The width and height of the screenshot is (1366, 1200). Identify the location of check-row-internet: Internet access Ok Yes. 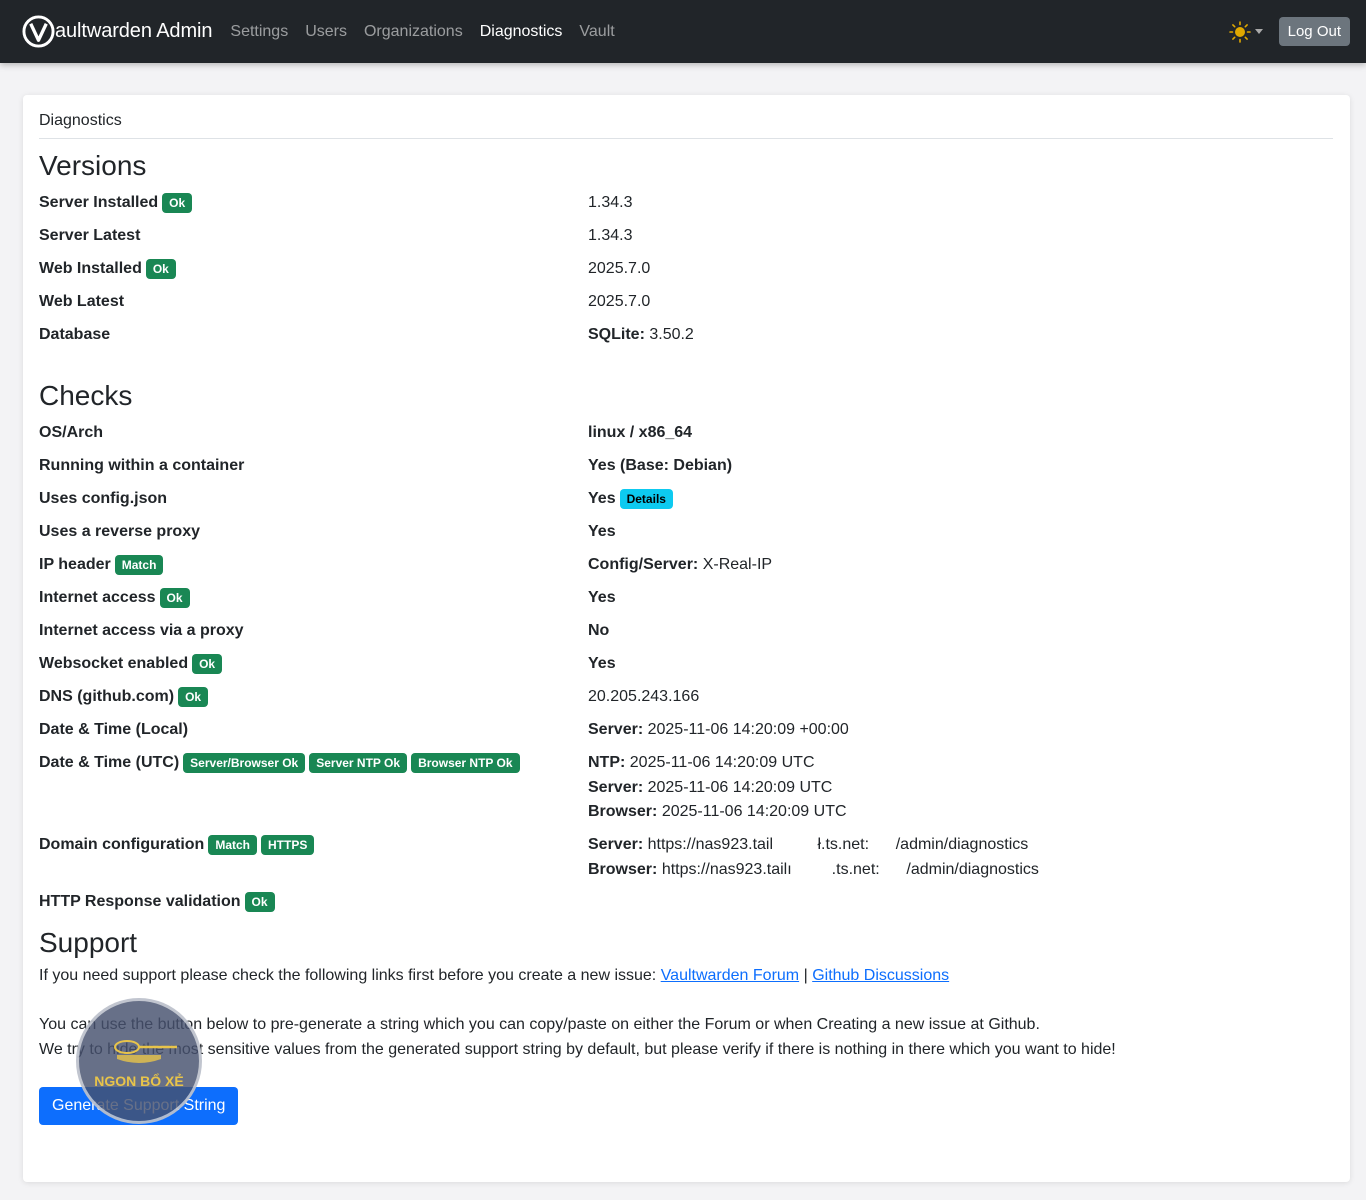
(686, 604).